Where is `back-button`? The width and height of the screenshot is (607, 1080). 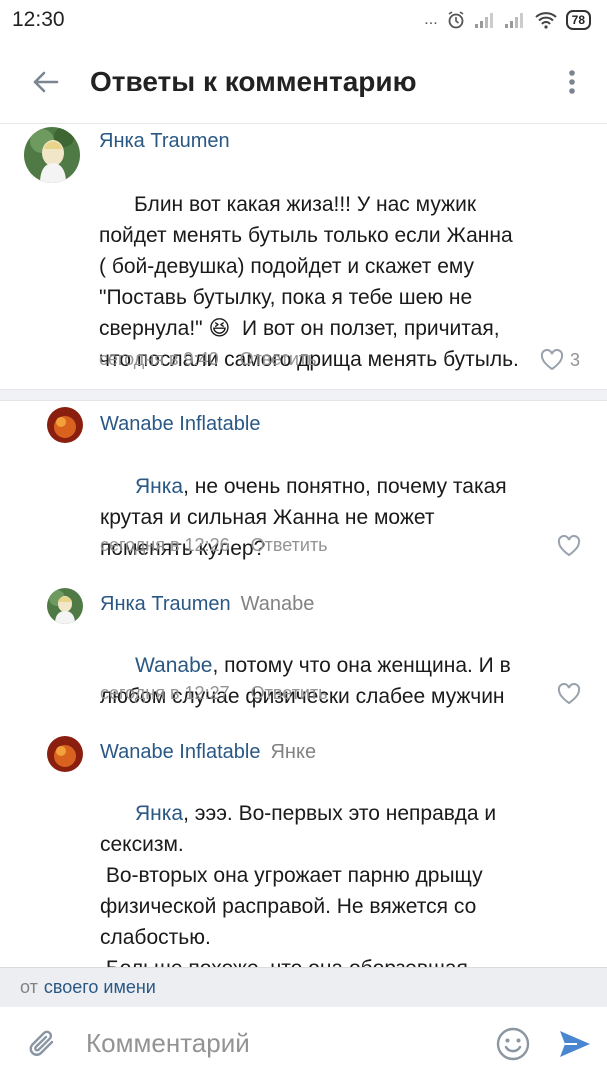 back-button is located at coordinates (45, 82).